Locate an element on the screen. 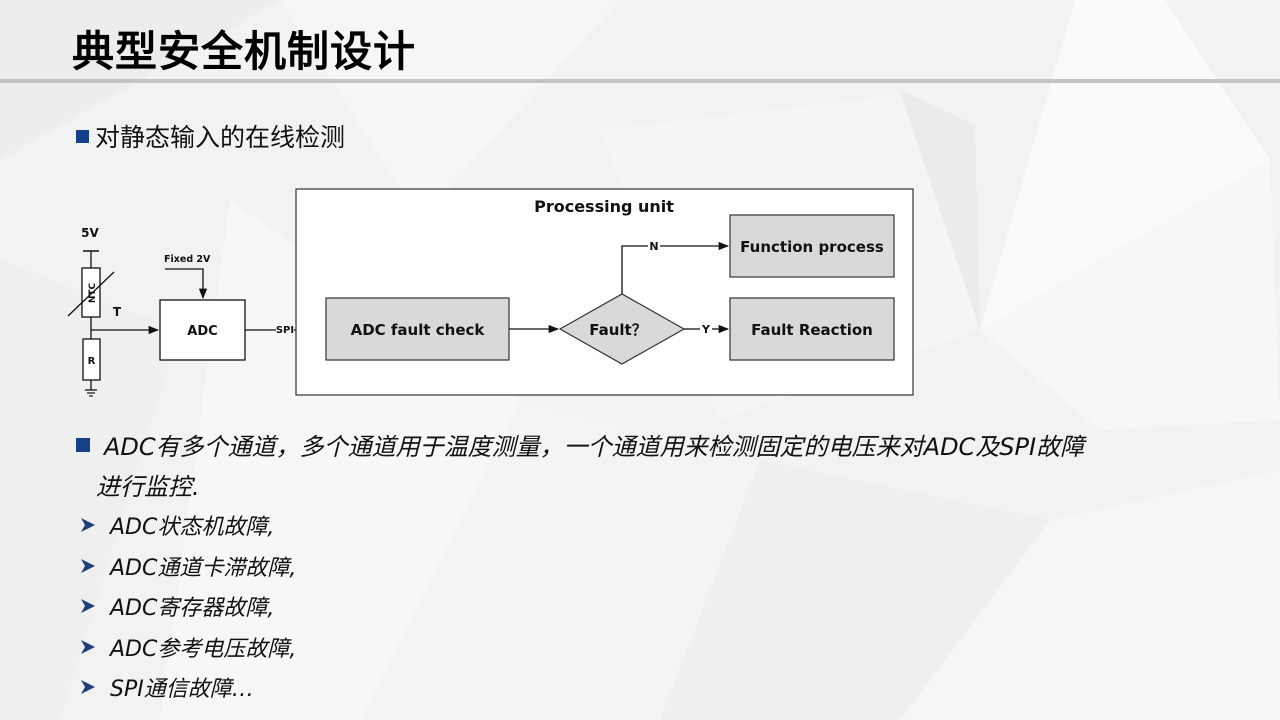  fault-decision-label: Fault？ is located at coordinates (617, 330).